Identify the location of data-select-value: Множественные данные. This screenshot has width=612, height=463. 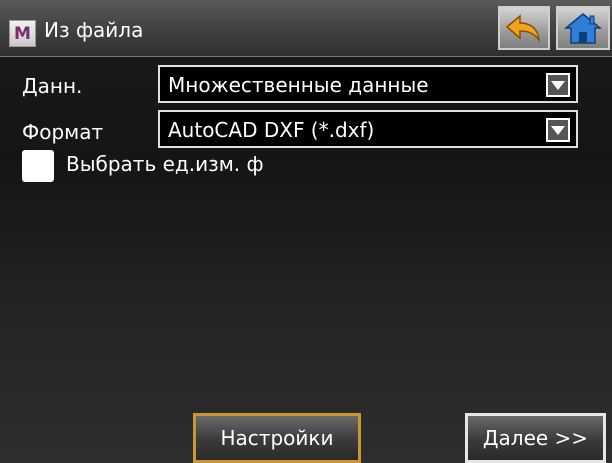
(298, 85).